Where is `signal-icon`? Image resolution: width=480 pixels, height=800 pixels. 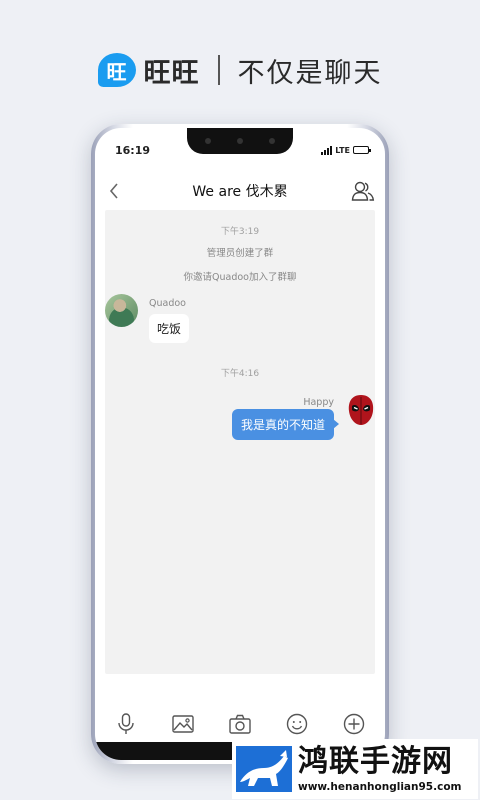 signal-icon is located at coordinates (327, 150).